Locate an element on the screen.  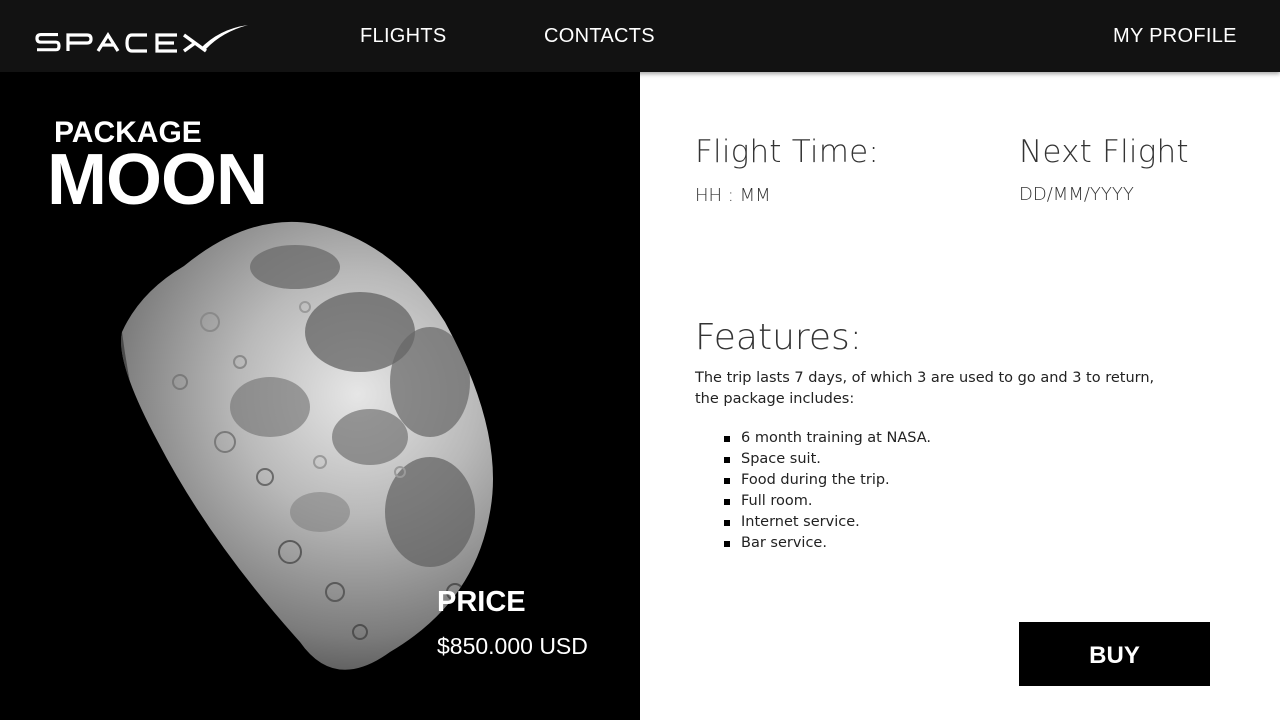
spacex-logo is located at coordinates (144, 39).